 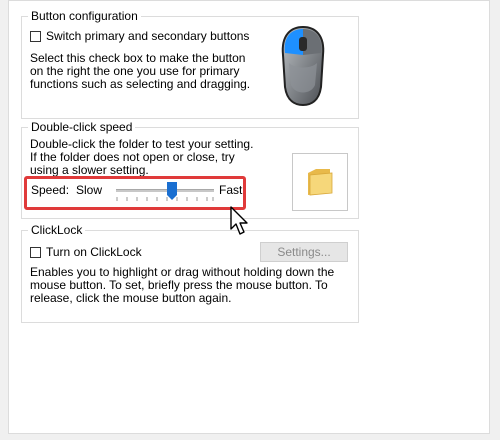 What do you see at coordinates (148, 36) in the screenshot?
I see `switch-buttons-label: Switch primary and secondary buttons` at bounding box center [148, 36].